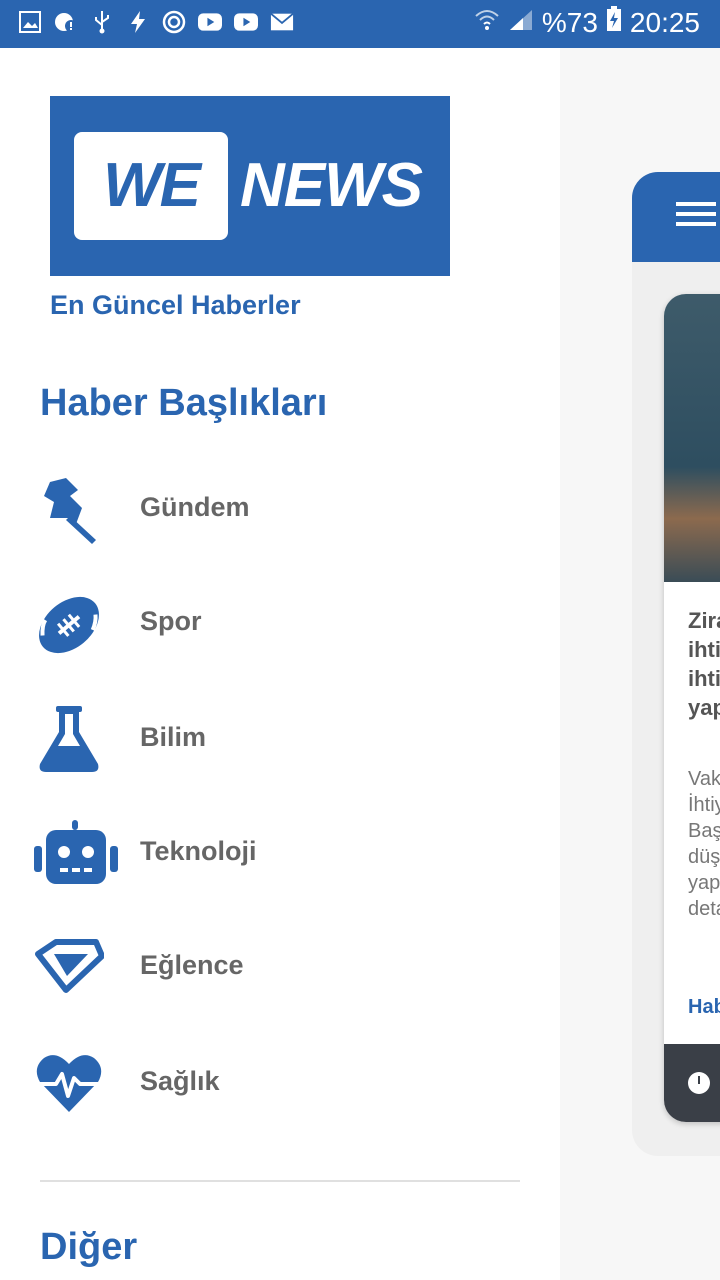 Image resolution: width=720 pixels, height=1280 pixels. Describe the element at coordinates (102, 22) in the screenshot. I see `usb-icon` at that location.